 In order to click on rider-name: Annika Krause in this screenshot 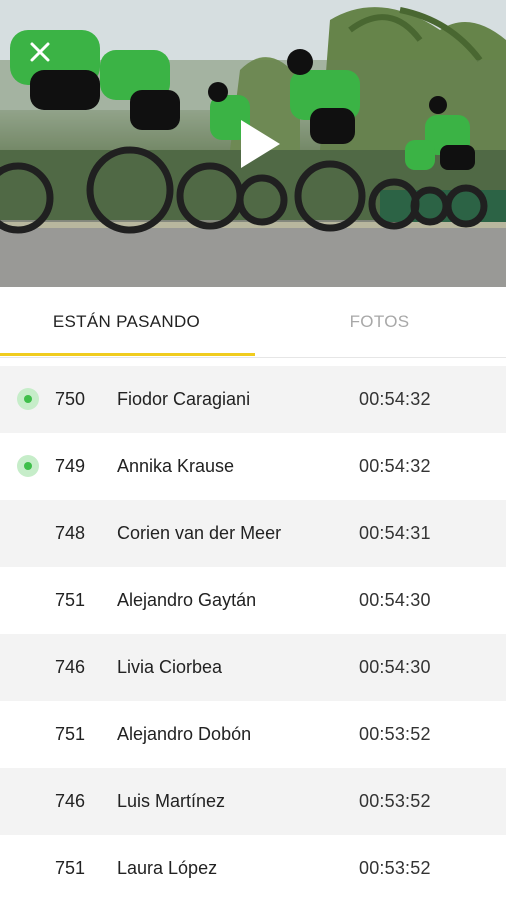, I will do `click(176, 466)`.